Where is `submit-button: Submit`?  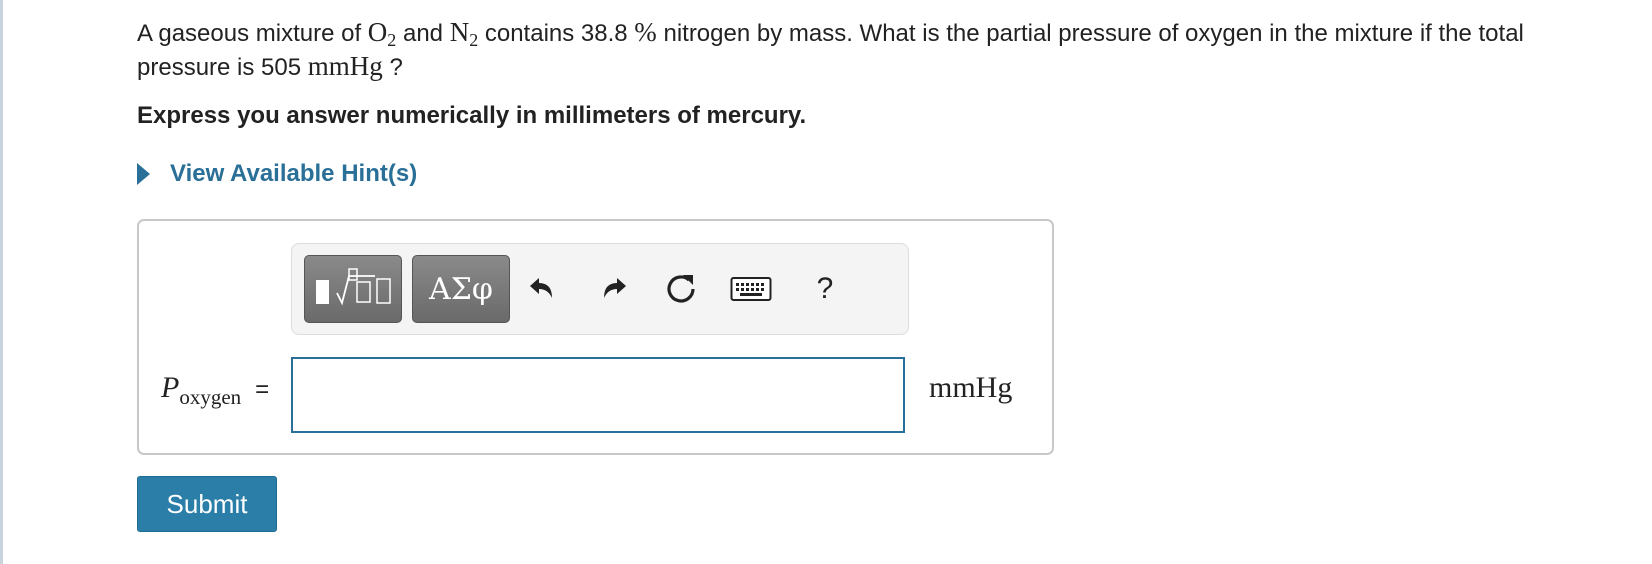
submit-button: Submit is located at coordinates (207, 504).